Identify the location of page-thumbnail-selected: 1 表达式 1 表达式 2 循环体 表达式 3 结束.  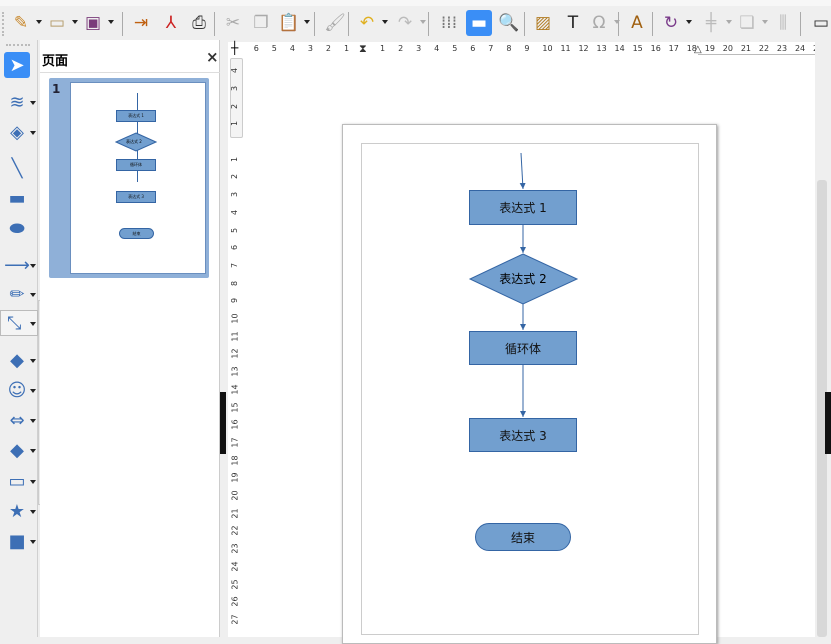
(129, 178).